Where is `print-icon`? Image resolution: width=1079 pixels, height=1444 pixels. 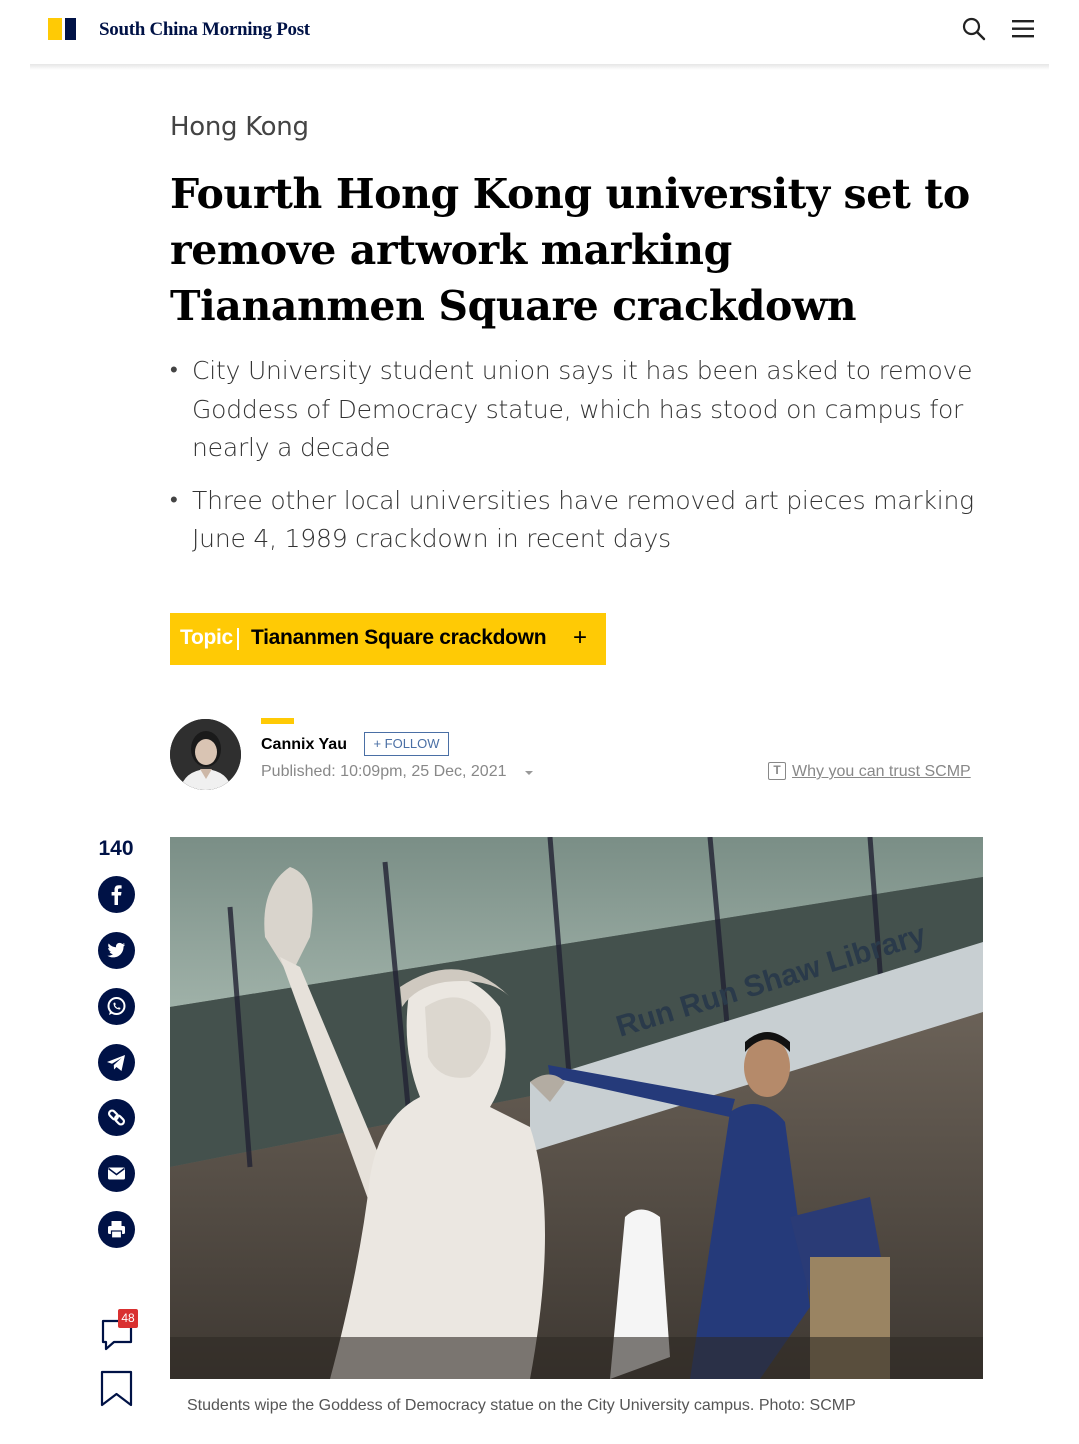 print-icon is located at coordinates (116, 1229).